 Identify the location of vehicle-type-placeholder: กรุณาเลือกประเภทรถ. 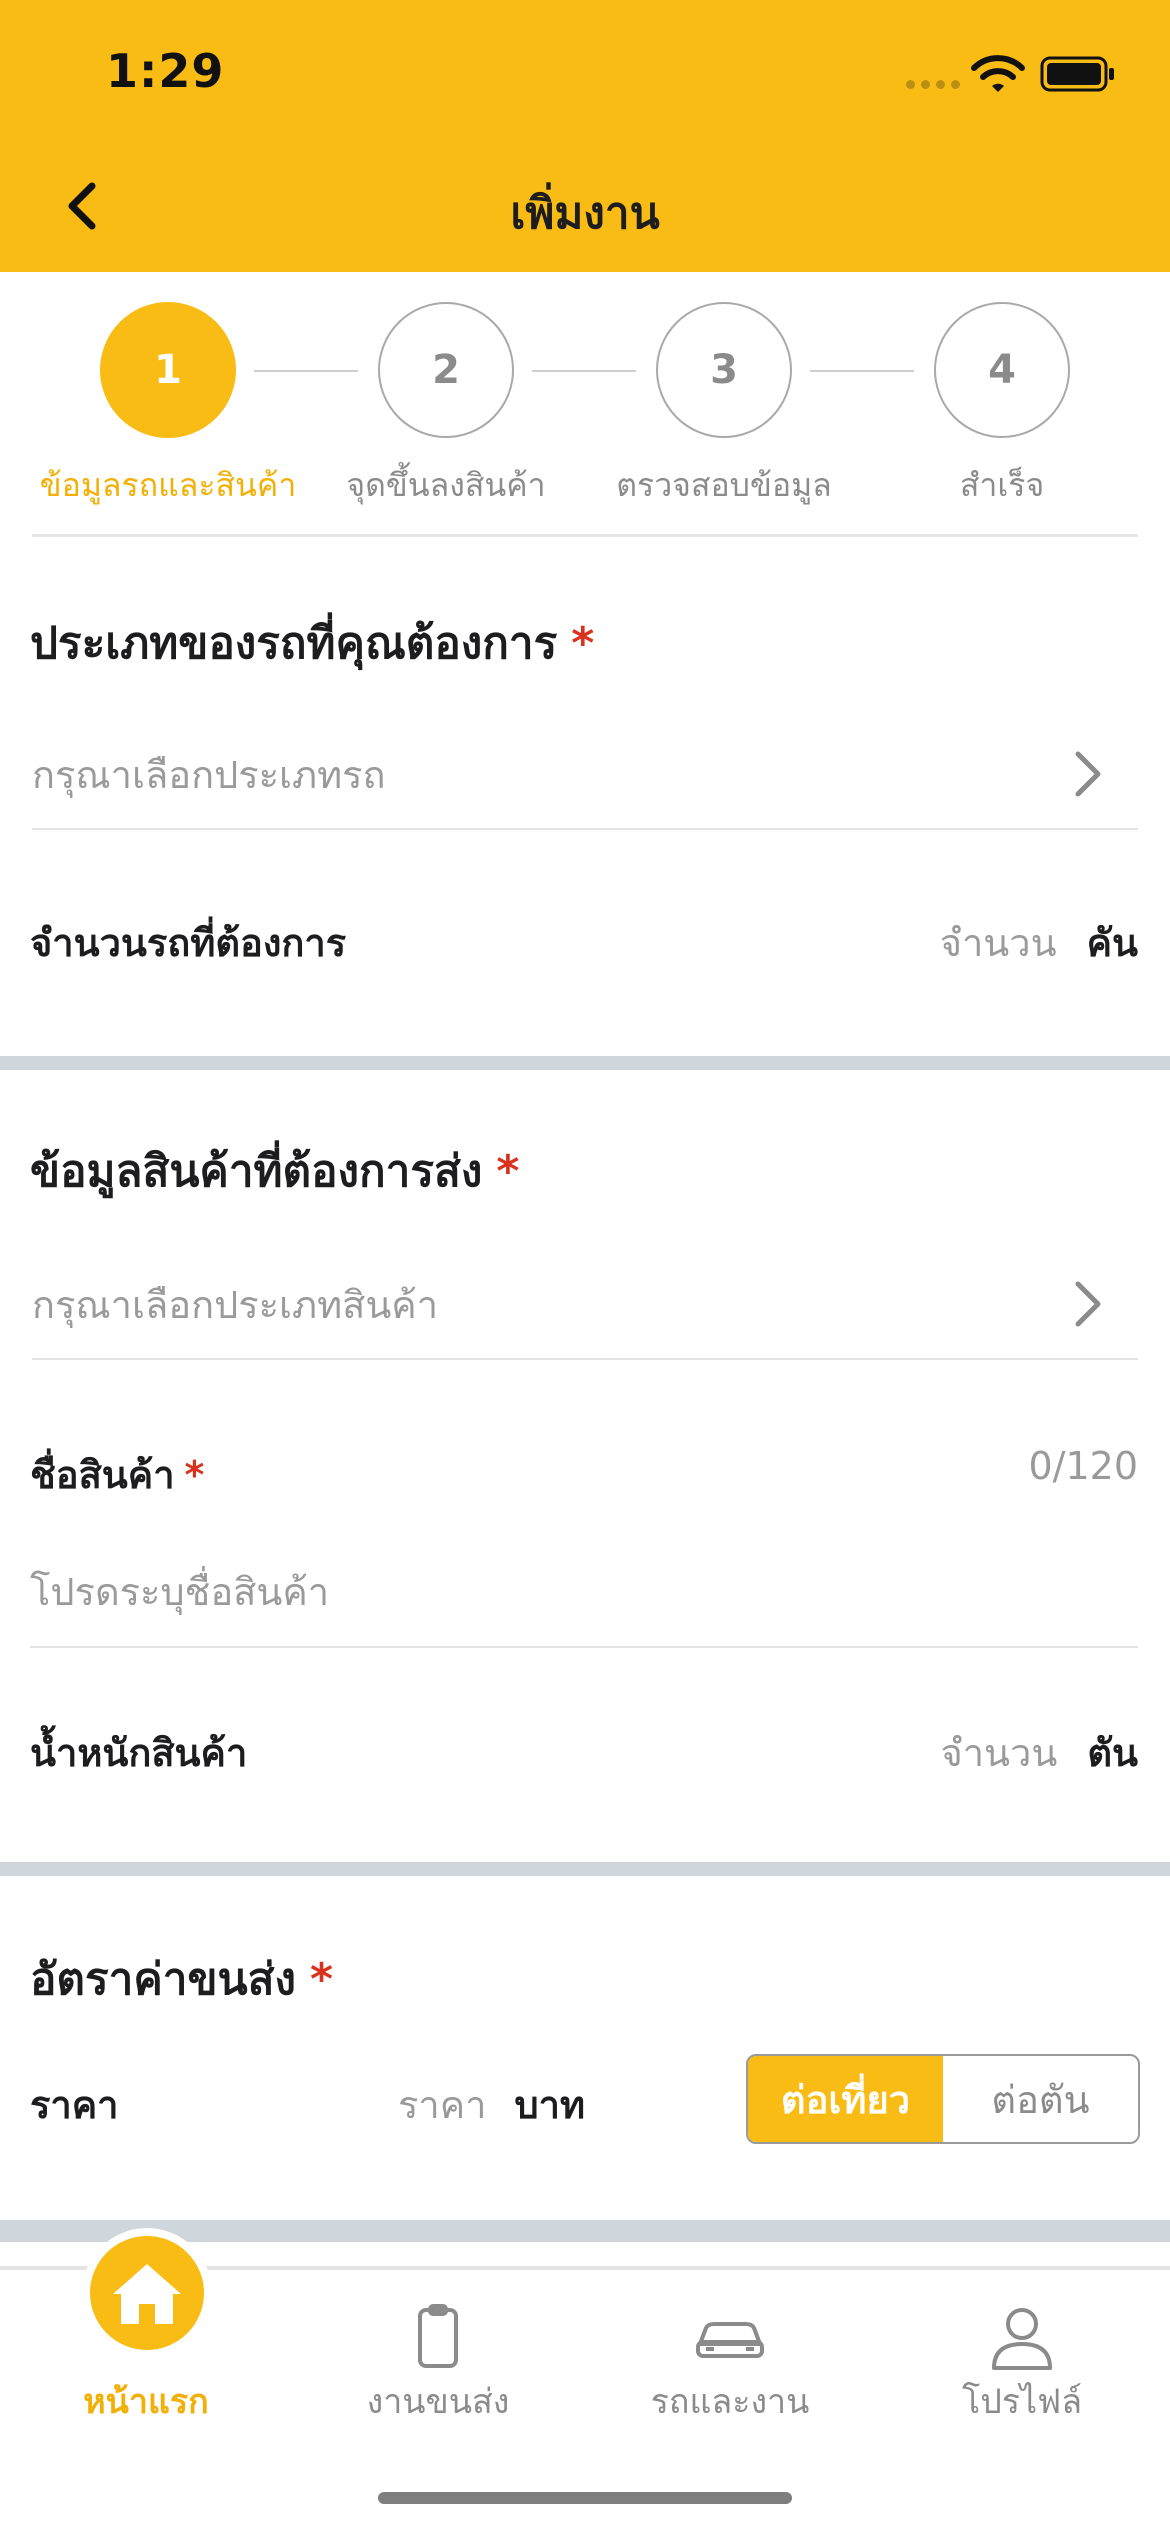
(209, 774).